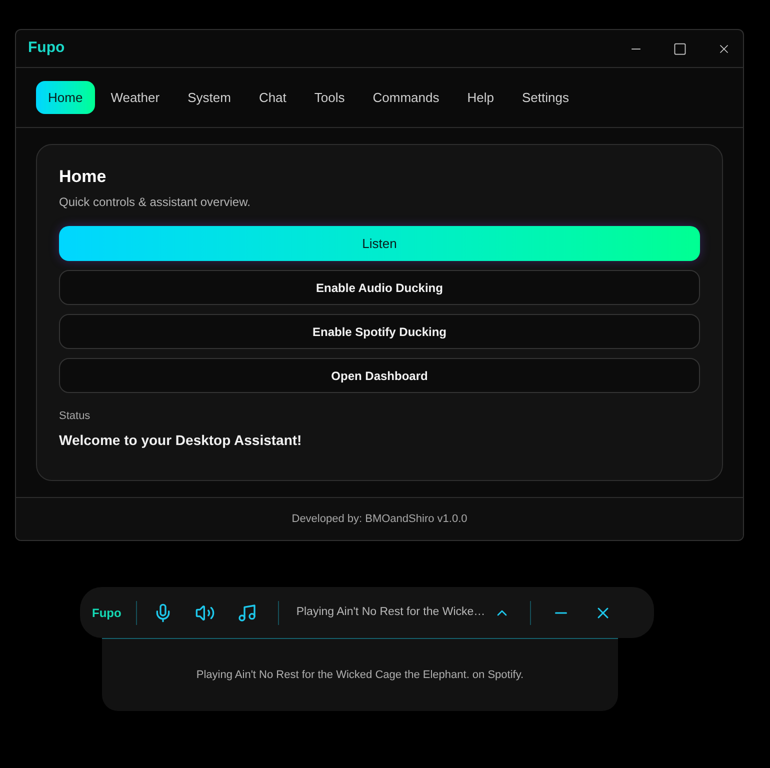 The height and width of the screenshot is (768, 770). Describe the element at coordinates (379, 331) in the screenshot. I see `action-button: Enable Spotify Ducking` at that location.